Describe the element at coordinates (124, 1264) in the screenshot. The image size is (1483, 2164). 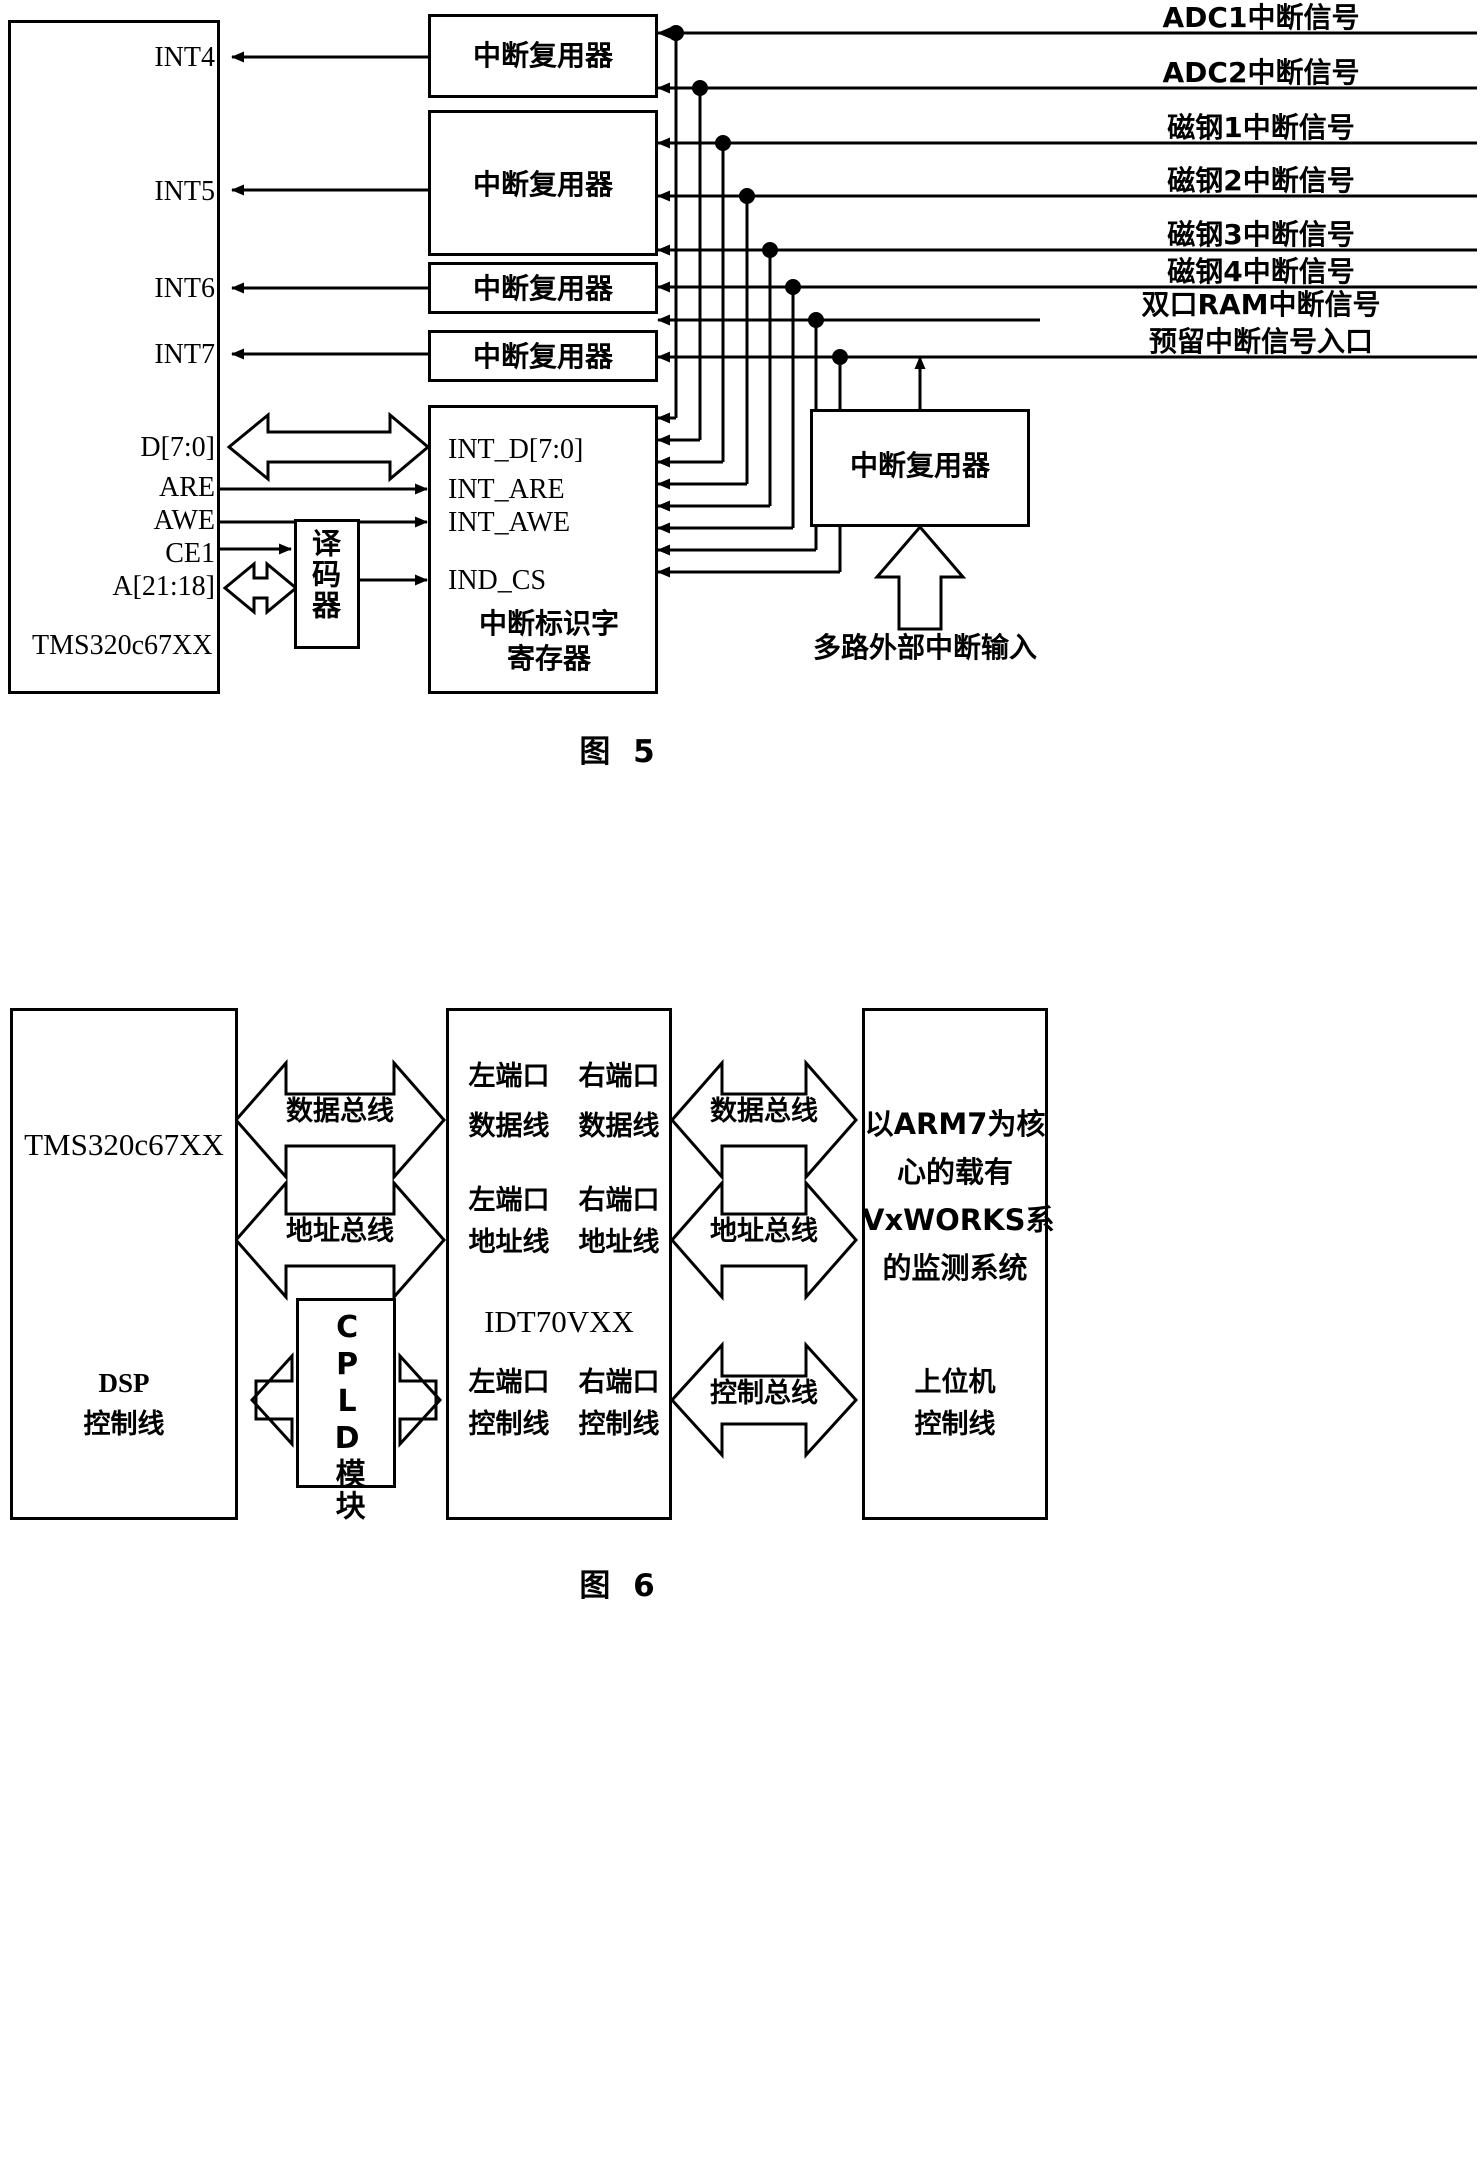
I see `dsp-block-fig6` at that location.